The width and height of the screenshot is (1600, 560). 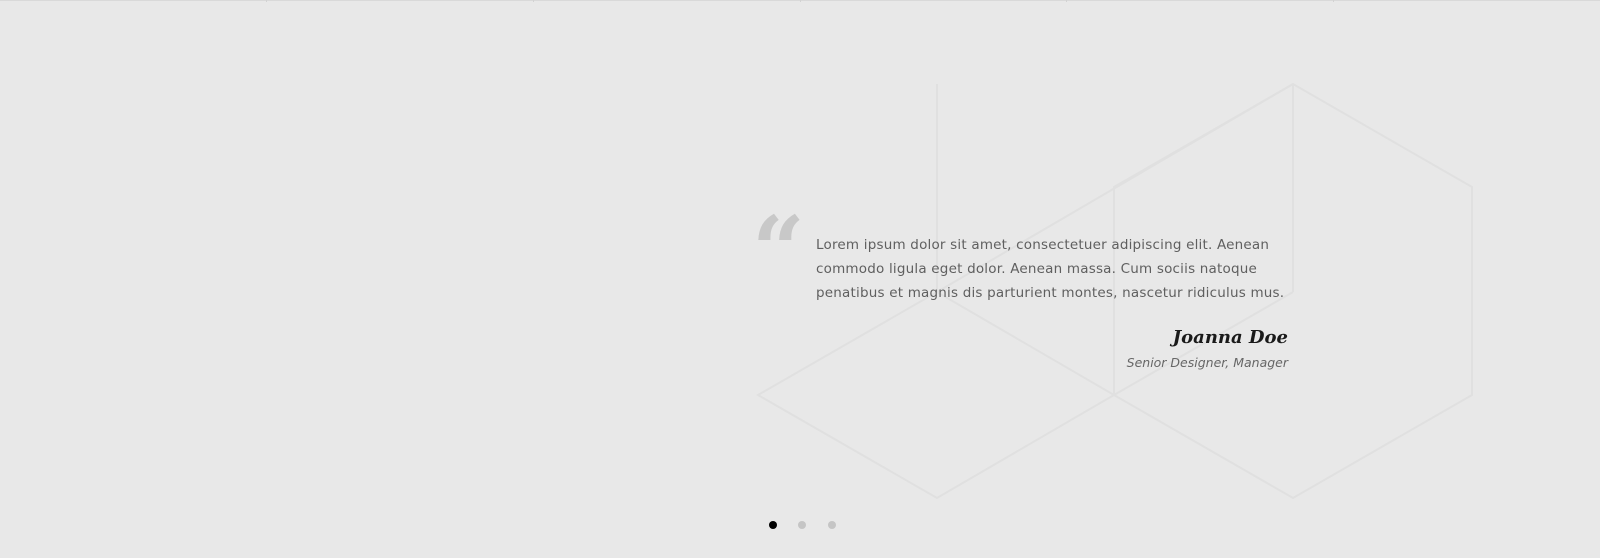 What do you see at coordinates (1230, 337) in the screenshot?
I see `testimonial-author: Joanna Doe` at bounding box center [1230, 337].